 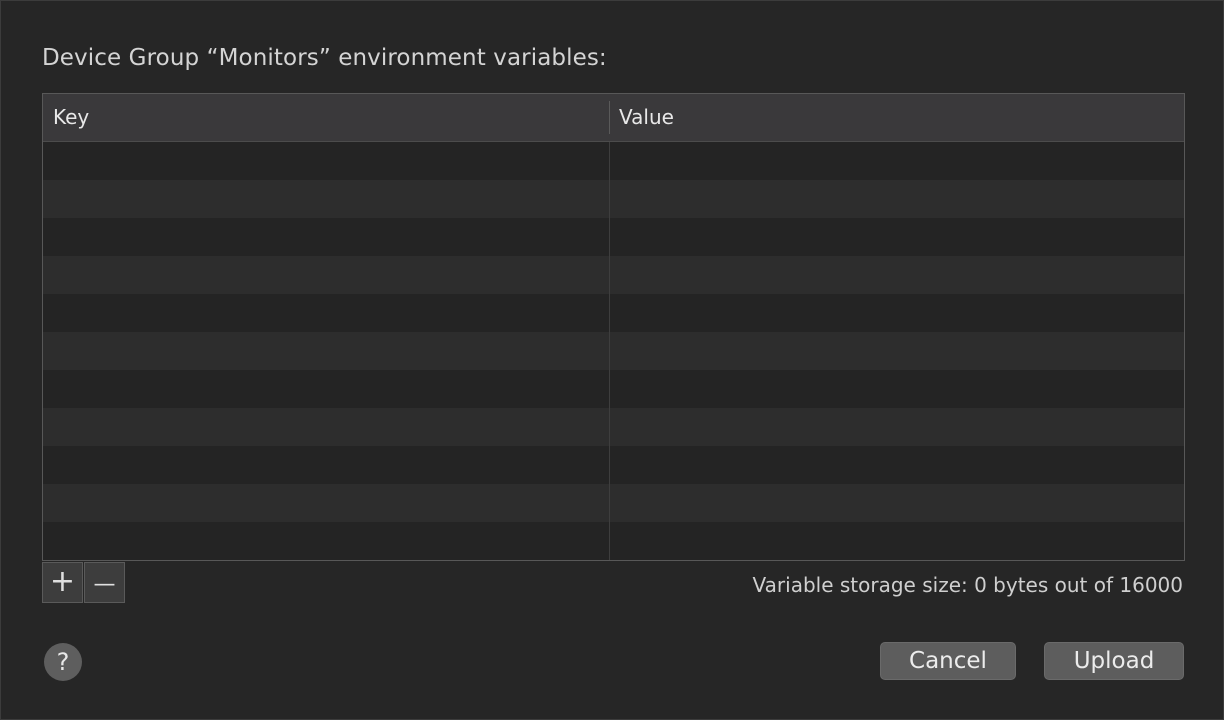 What do you see at coordinates (1114, 661) in the screenshot?
I see `upload-button: Upload` at bounding box center [1114, 661].